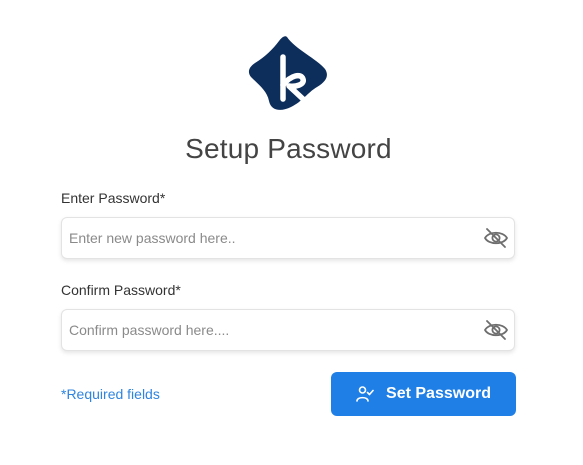  Describe the element at coordinates (365, 394) in the screenshot. I see `user-check-icon` at that location.